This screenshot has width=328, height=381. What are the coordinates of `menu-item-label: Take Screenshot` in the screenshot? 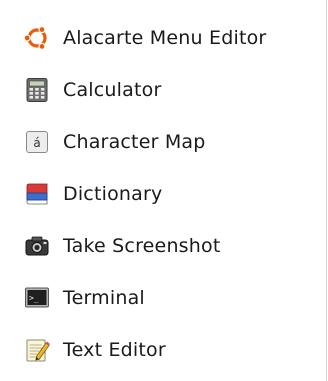 It's located at (142, 246).